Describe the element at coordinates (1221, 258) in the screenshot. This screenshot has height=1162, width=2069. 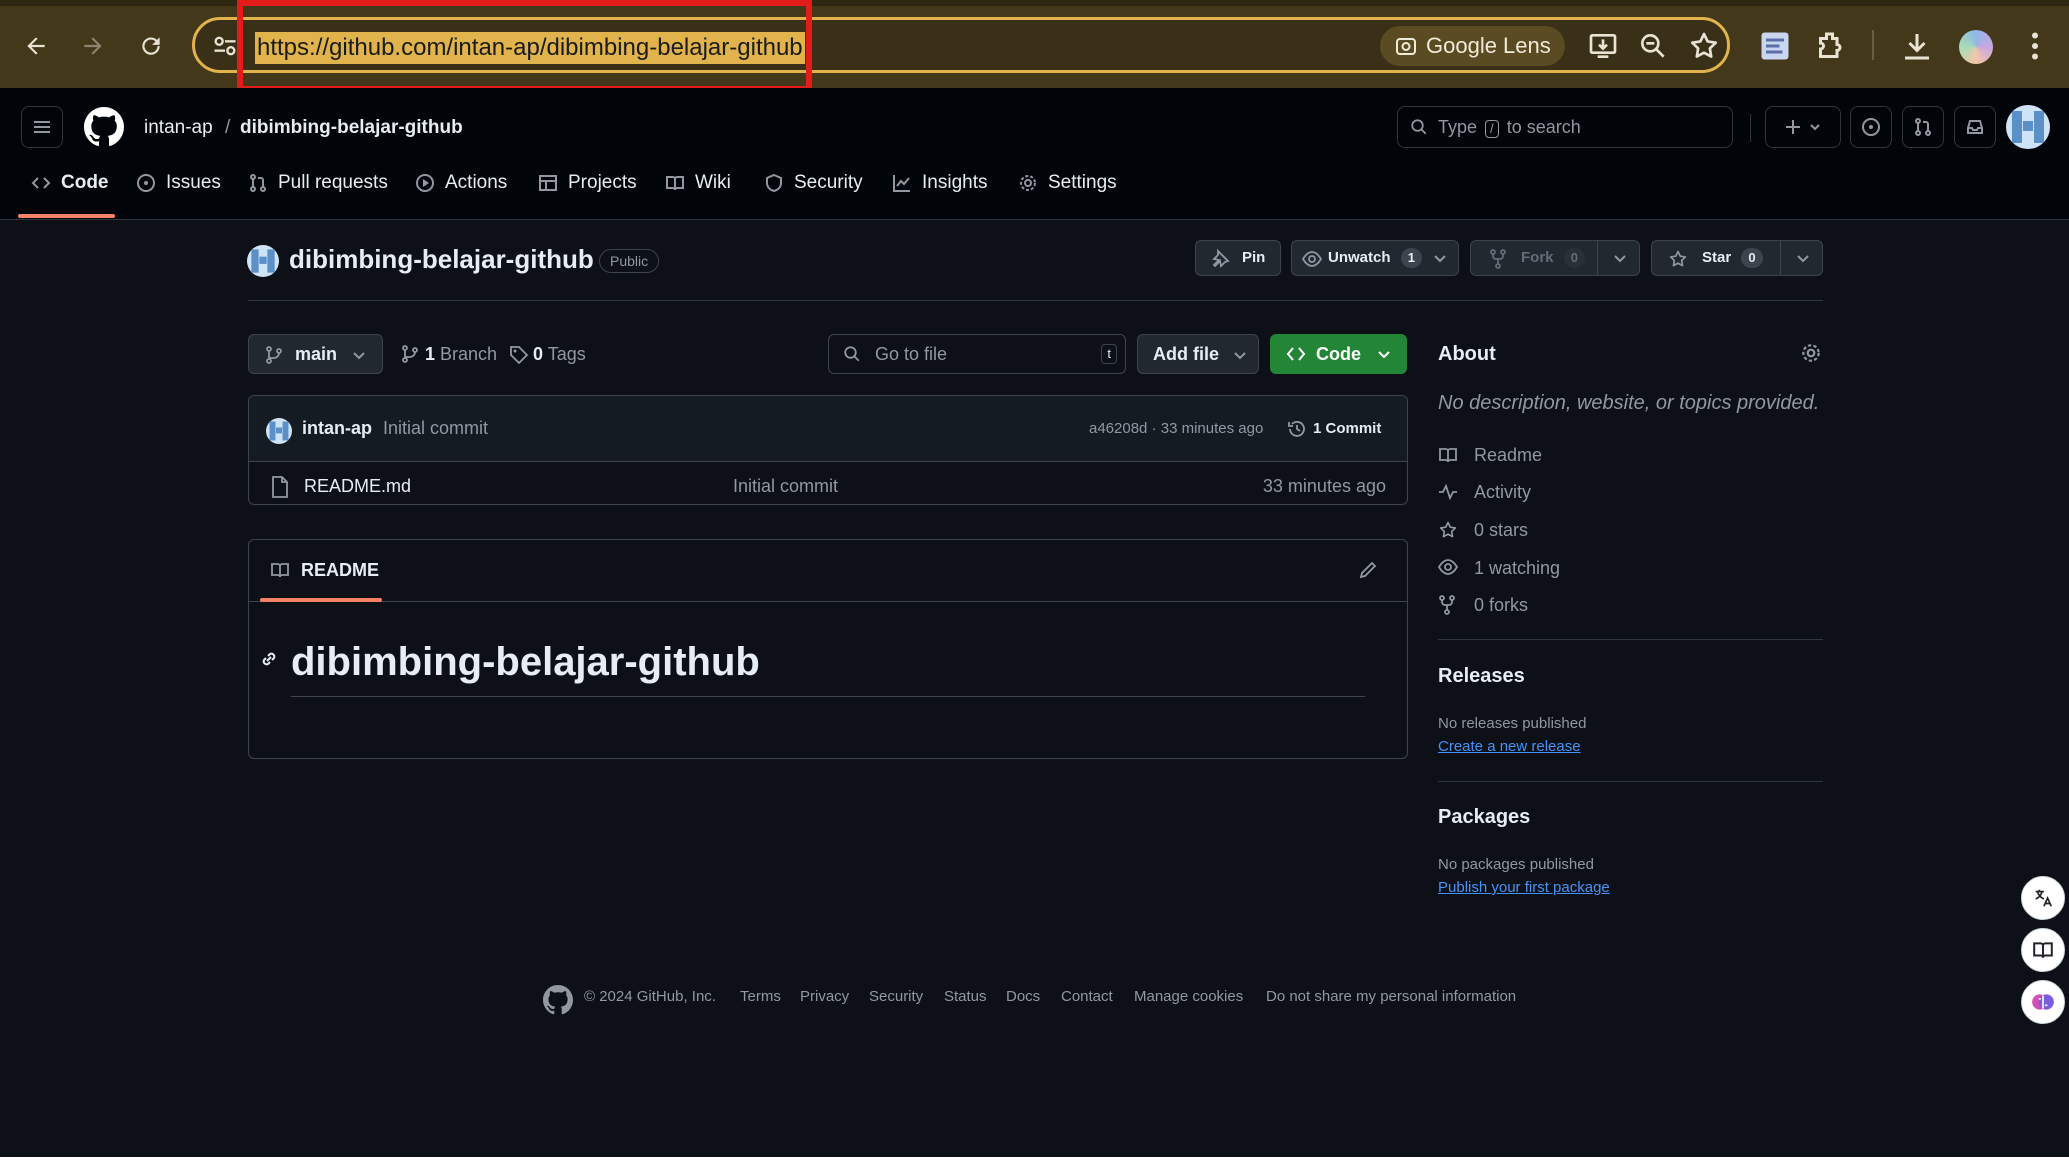
I see `pin-icon` at that location.